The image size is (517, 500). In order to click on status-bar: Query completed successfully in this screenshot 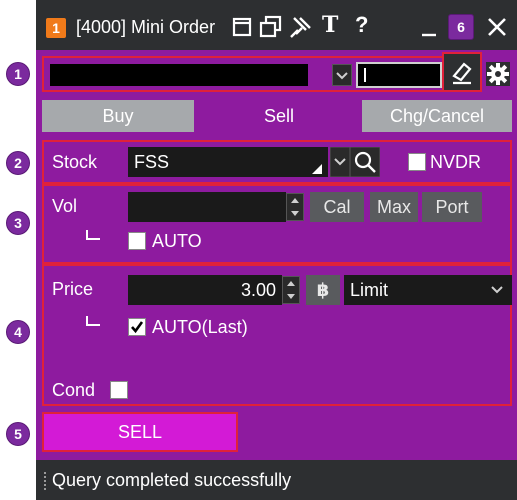, I will do `click(276, 480)`.